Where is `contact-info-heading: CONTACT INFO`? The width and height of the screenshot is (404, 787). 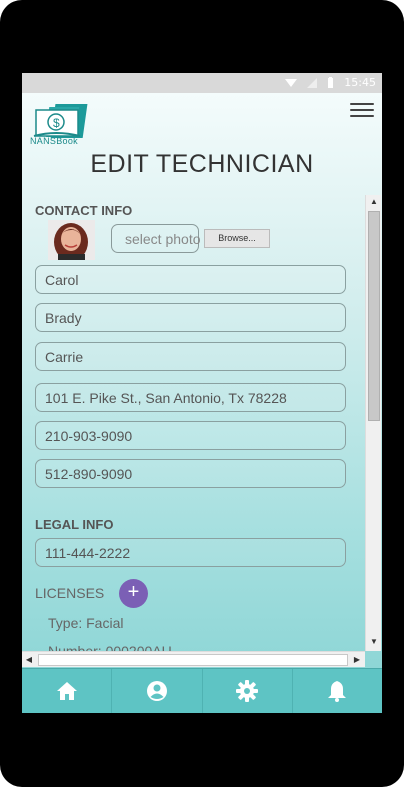
contact-info-heading: CONTACT INFO is located at coordinates (84, 210).